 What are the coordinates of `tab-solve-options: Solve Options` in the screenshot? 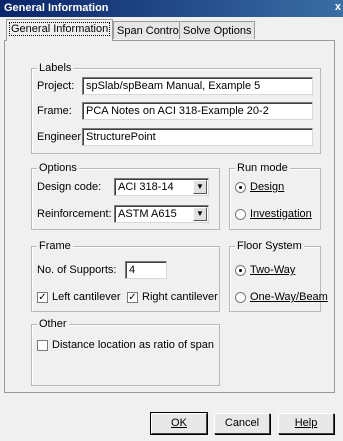 It's located at (217, 30).